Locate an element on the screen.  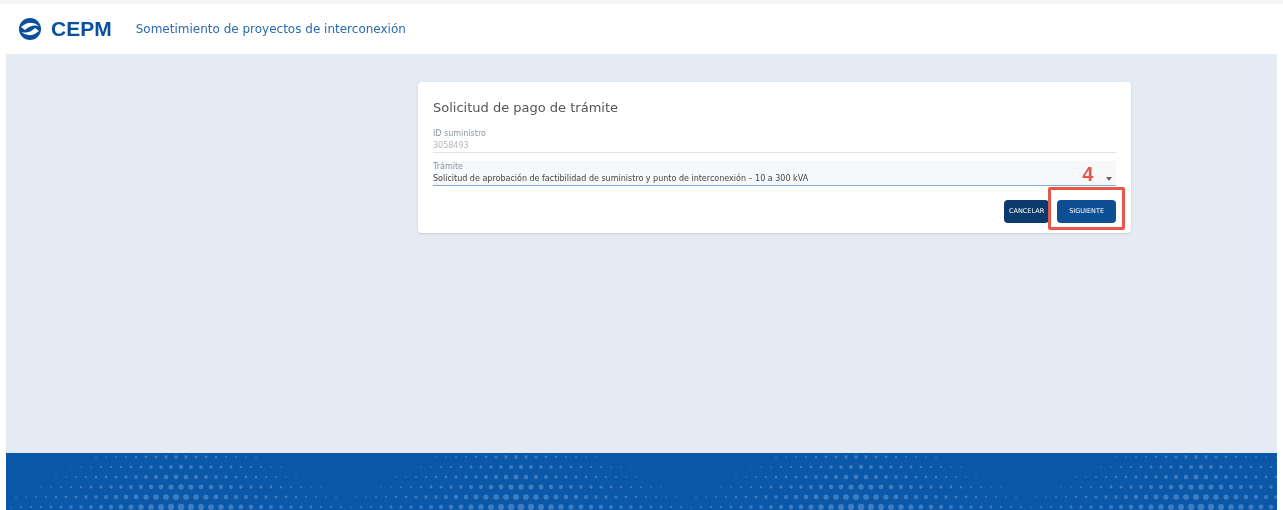
dropdown-caret-icon is located at coordinates (1109, 178).